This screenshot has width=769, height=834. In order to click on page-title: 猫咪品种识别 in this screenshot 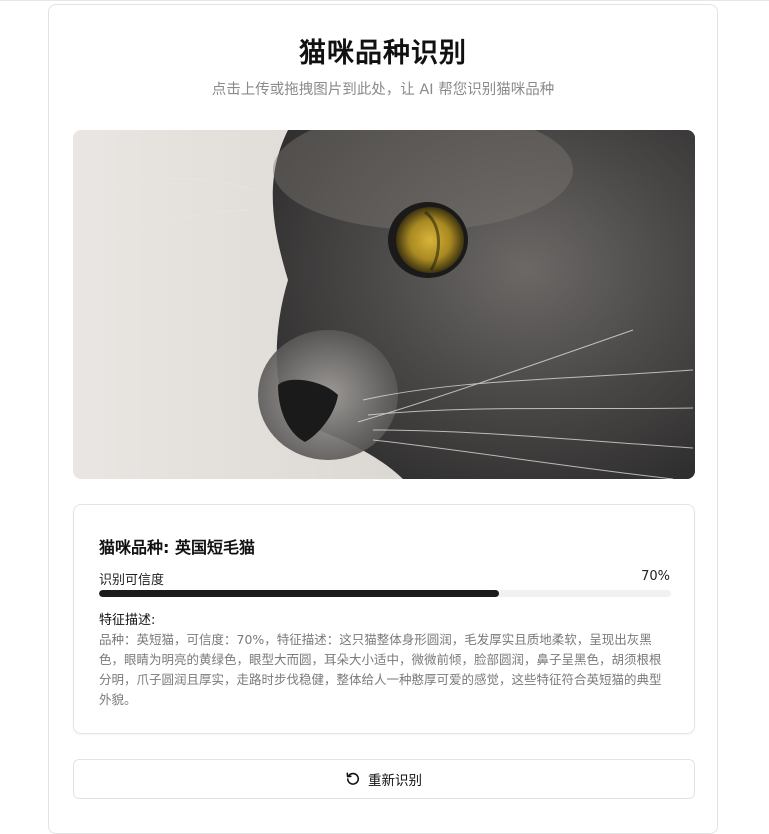, I will do `click(383, 53)`.